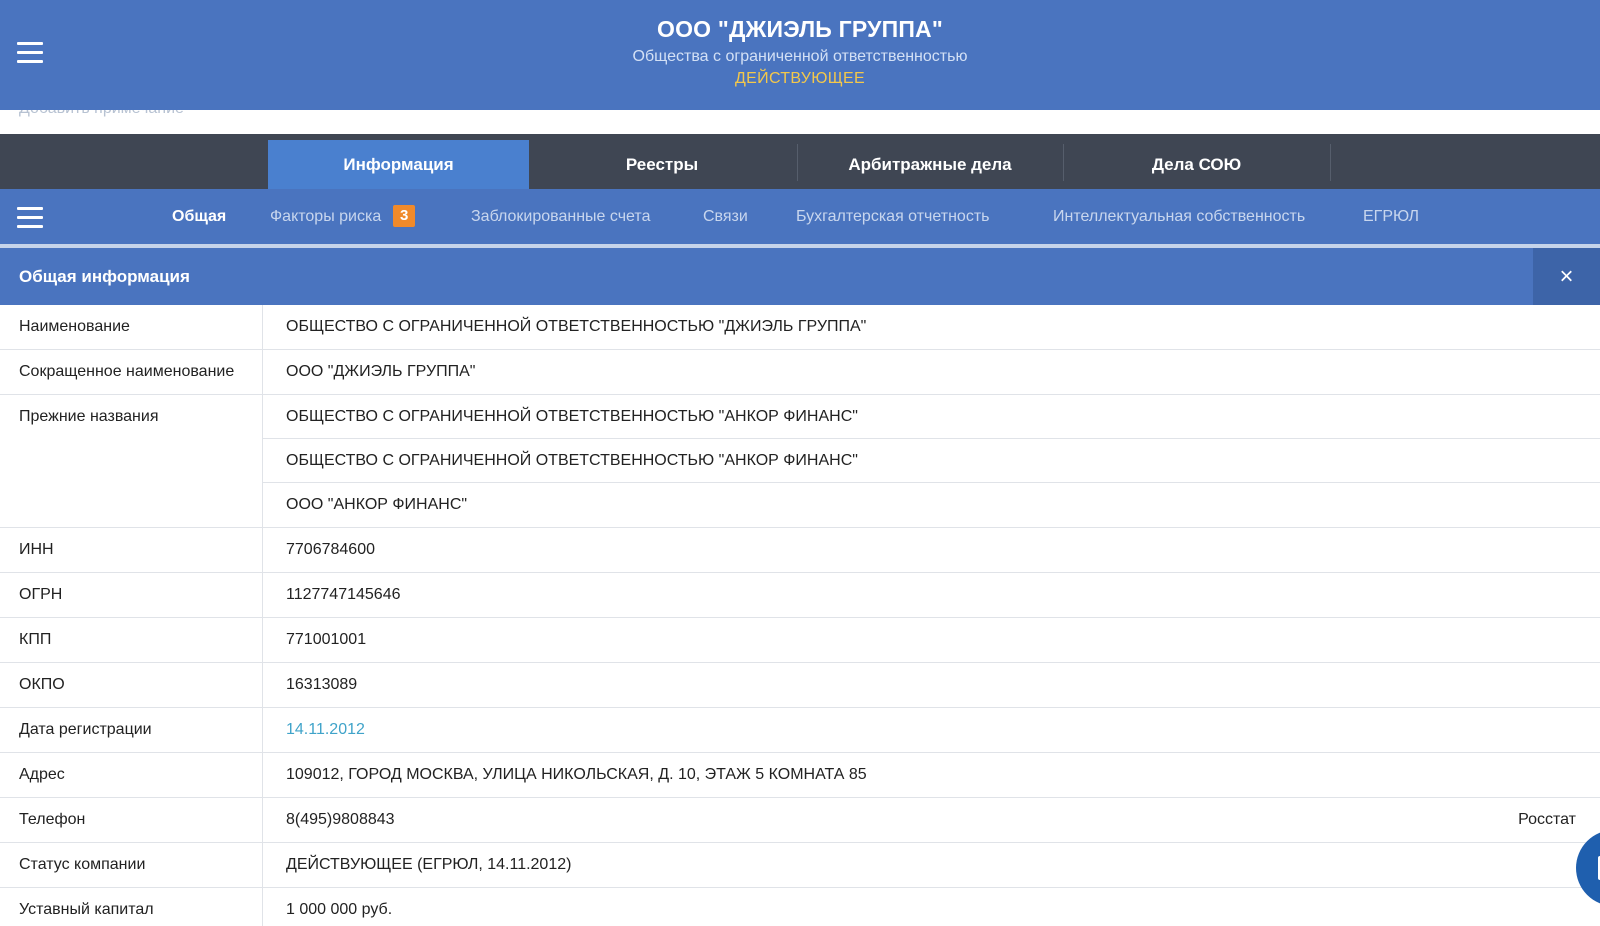  What do you see at coordinates (326, 216) in the screenshot?
I see `subnav-risk-factors-label: Факторы риска` at bounding box center [326, 216].